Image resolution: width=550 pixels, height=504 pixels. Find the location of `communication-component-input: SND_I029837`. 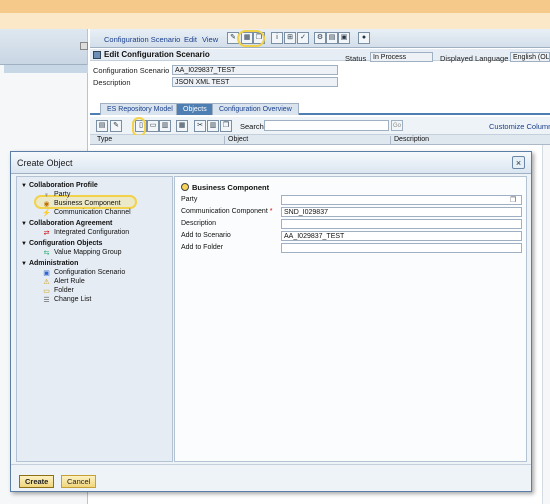

communication-component-input: SND_I029837 is located at coordinates (401, 212).